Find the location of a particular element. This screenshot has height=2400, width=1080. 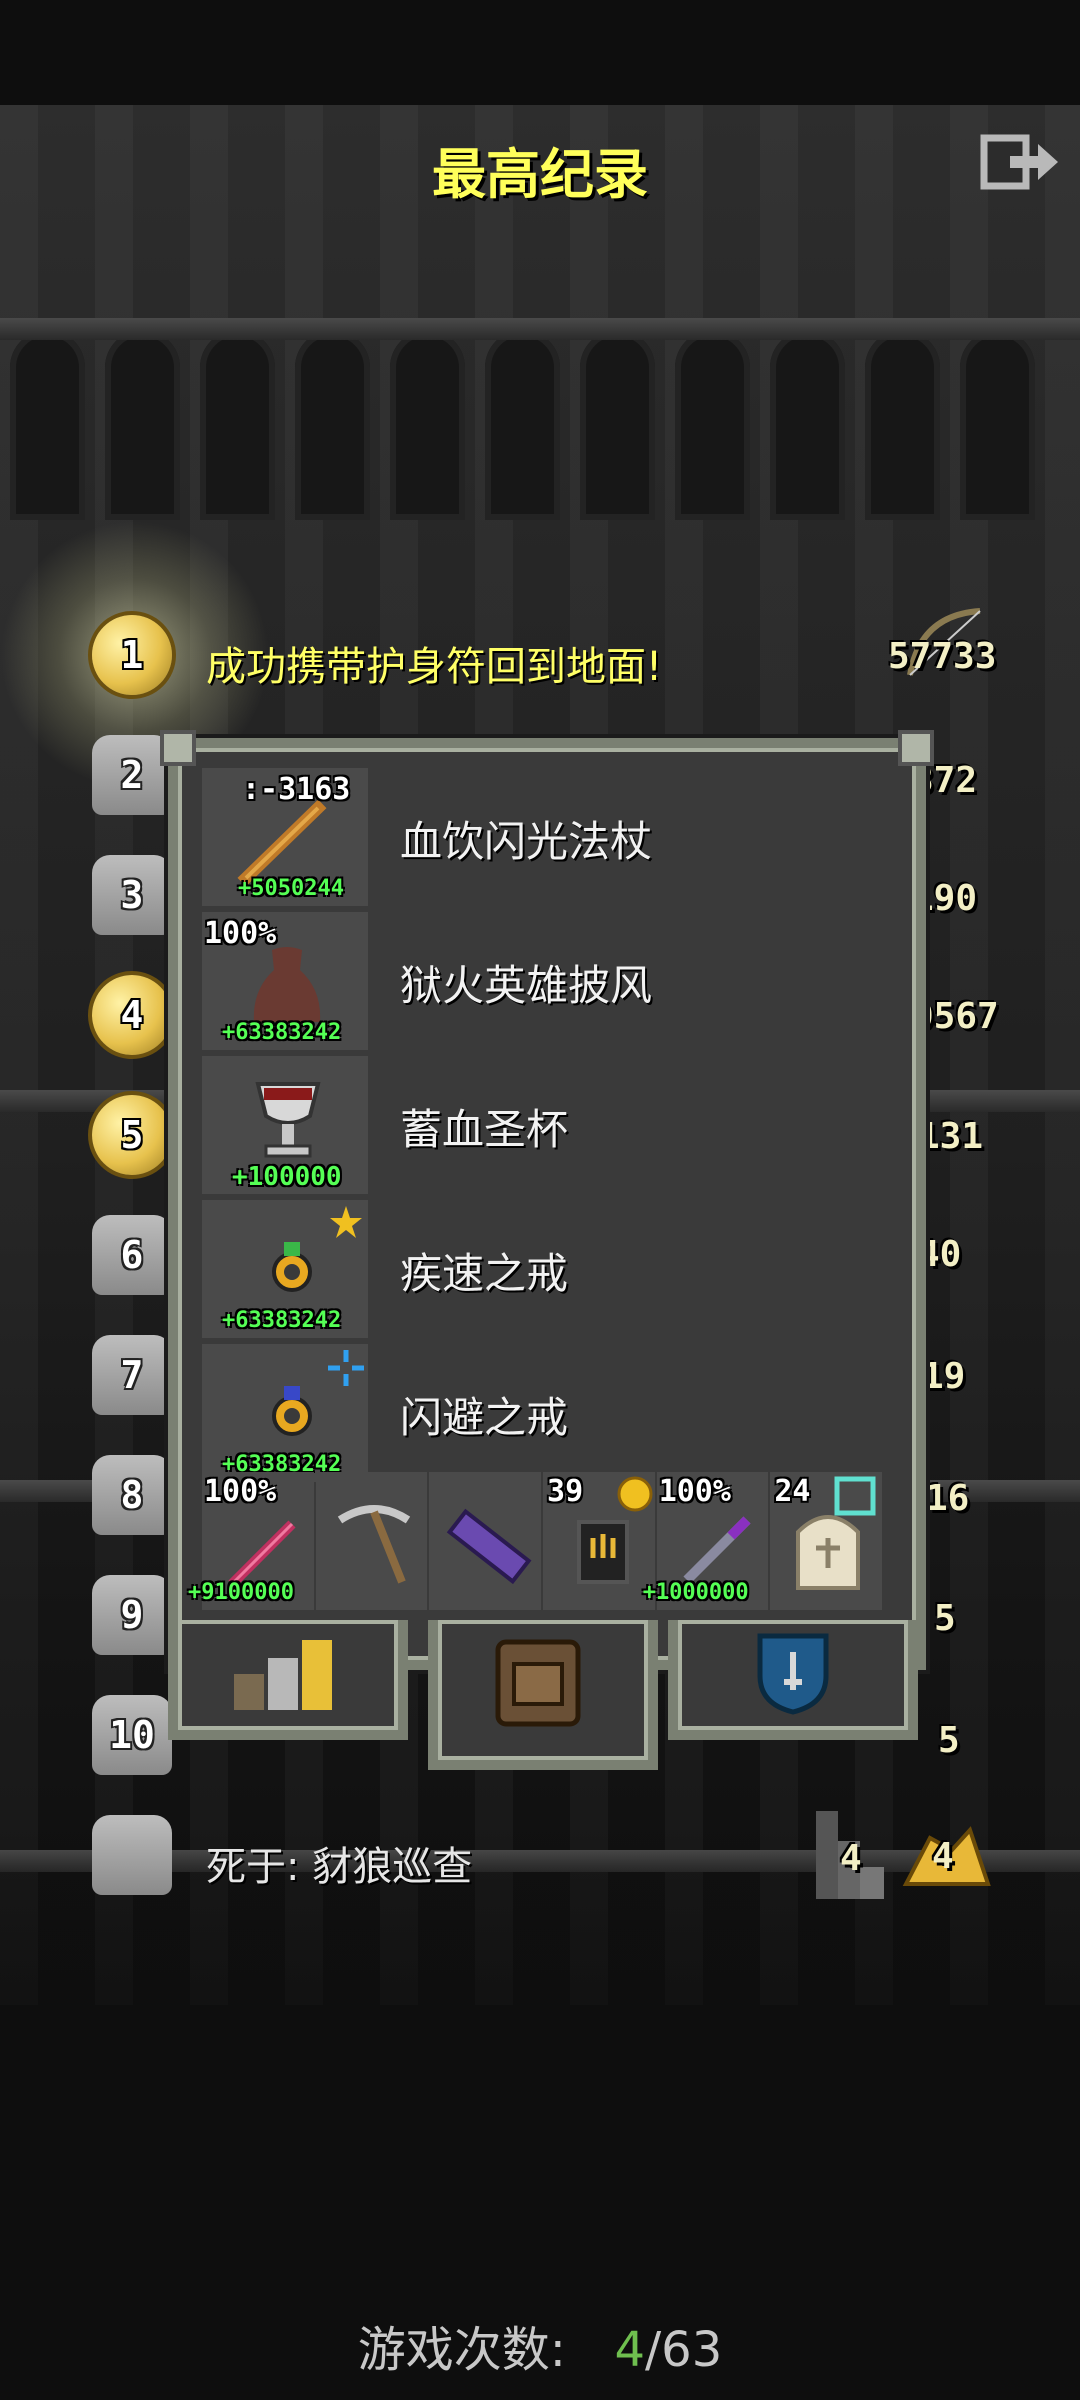

games-played: 游戏次数: 4/63 is located at coordinates (540, 2345).